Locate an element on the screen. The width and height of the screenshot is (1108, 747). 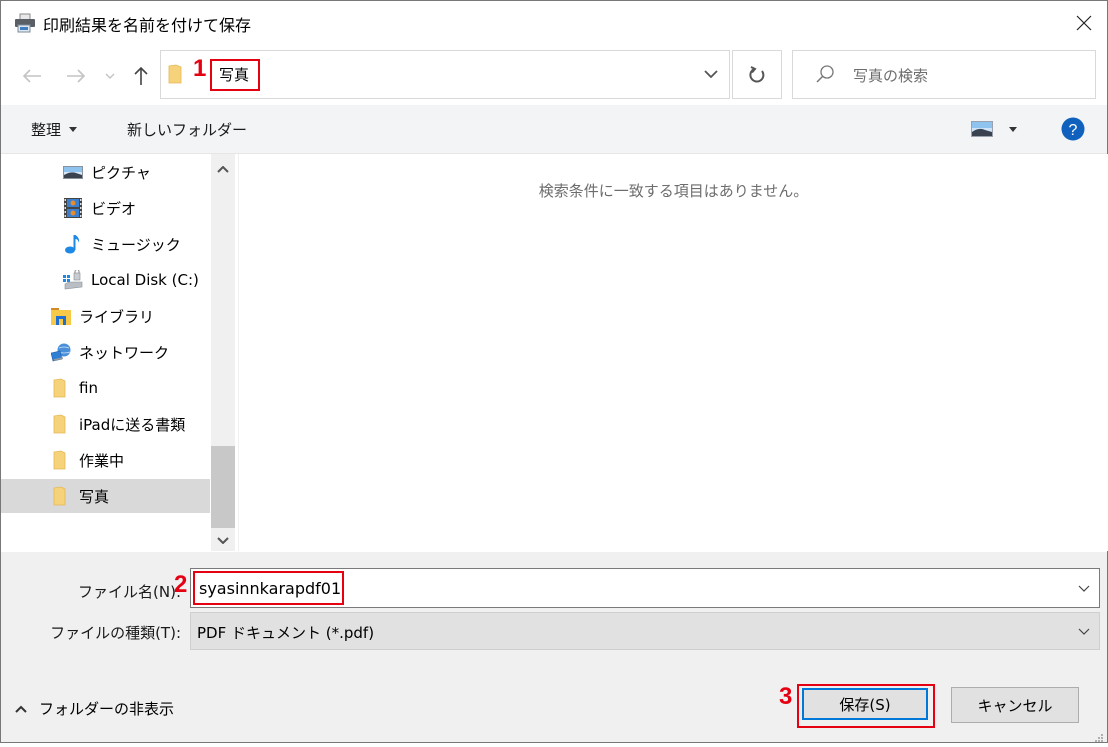
back-button is located at coordinates (32, 76).